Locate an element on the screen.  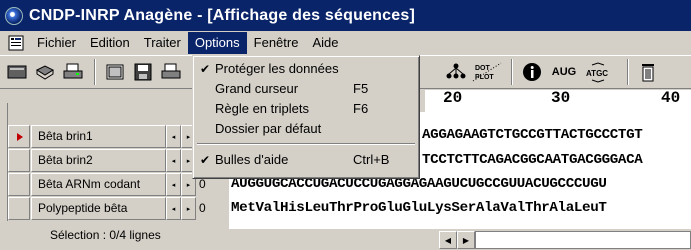
open-book-icon is located at coordinates (45, 72).